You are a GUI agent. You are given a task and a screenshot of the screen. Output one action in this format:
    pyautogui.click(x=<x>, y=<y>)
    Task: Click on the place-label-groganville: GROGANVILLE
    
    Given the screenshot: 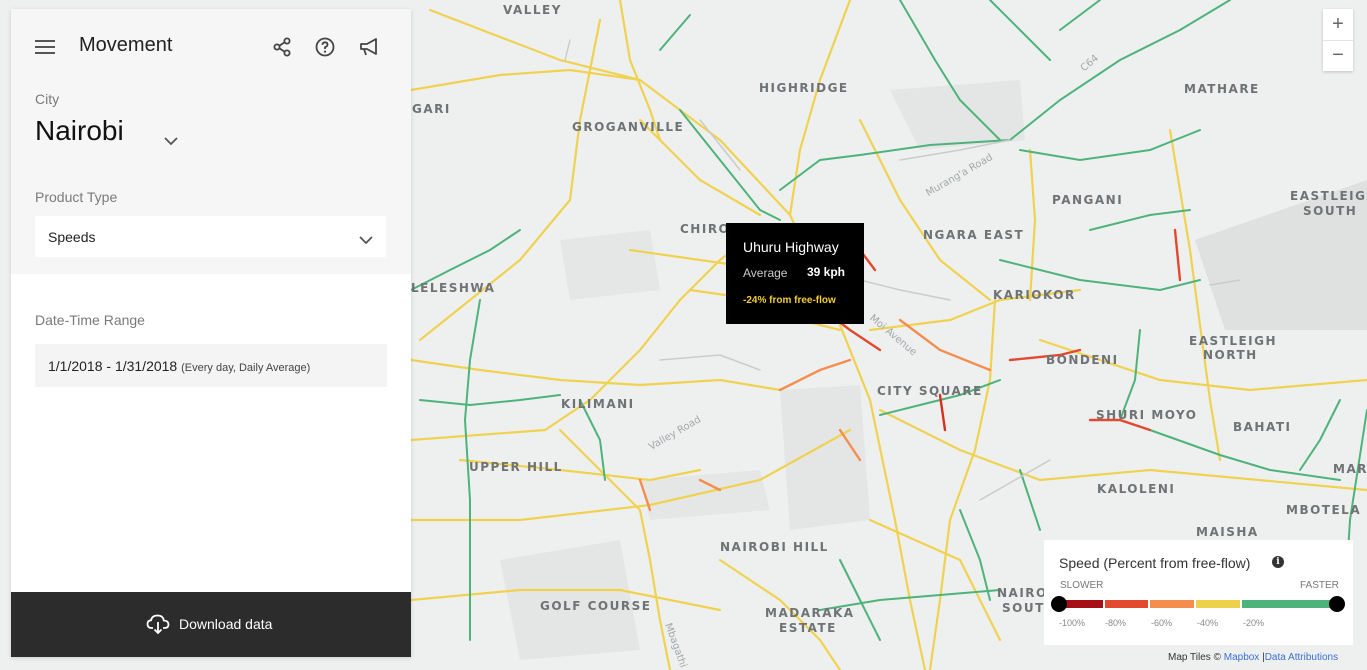 What is the action you would take?
    pyautogui.click(x=628, y=127)
    